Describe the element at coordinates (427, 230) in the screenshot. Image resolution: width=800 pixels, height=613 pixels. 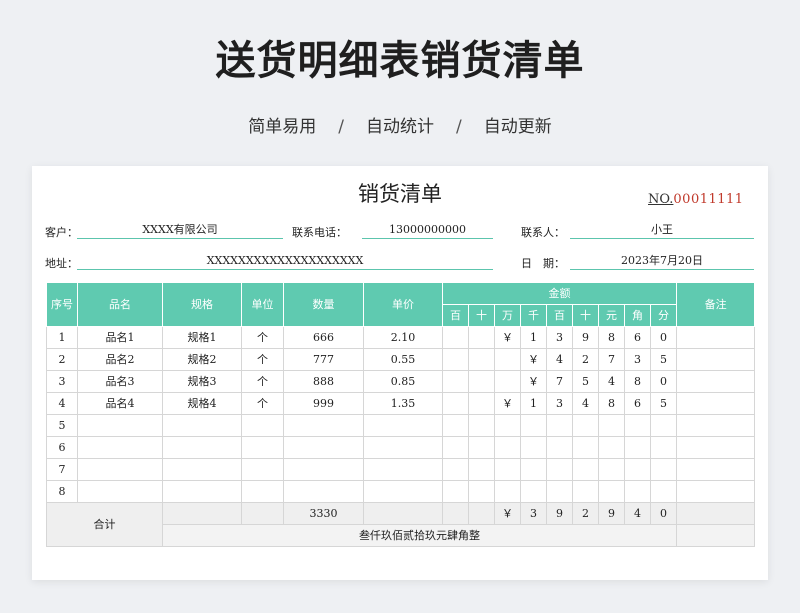
I see `phone-field: 13000000000` at that location.